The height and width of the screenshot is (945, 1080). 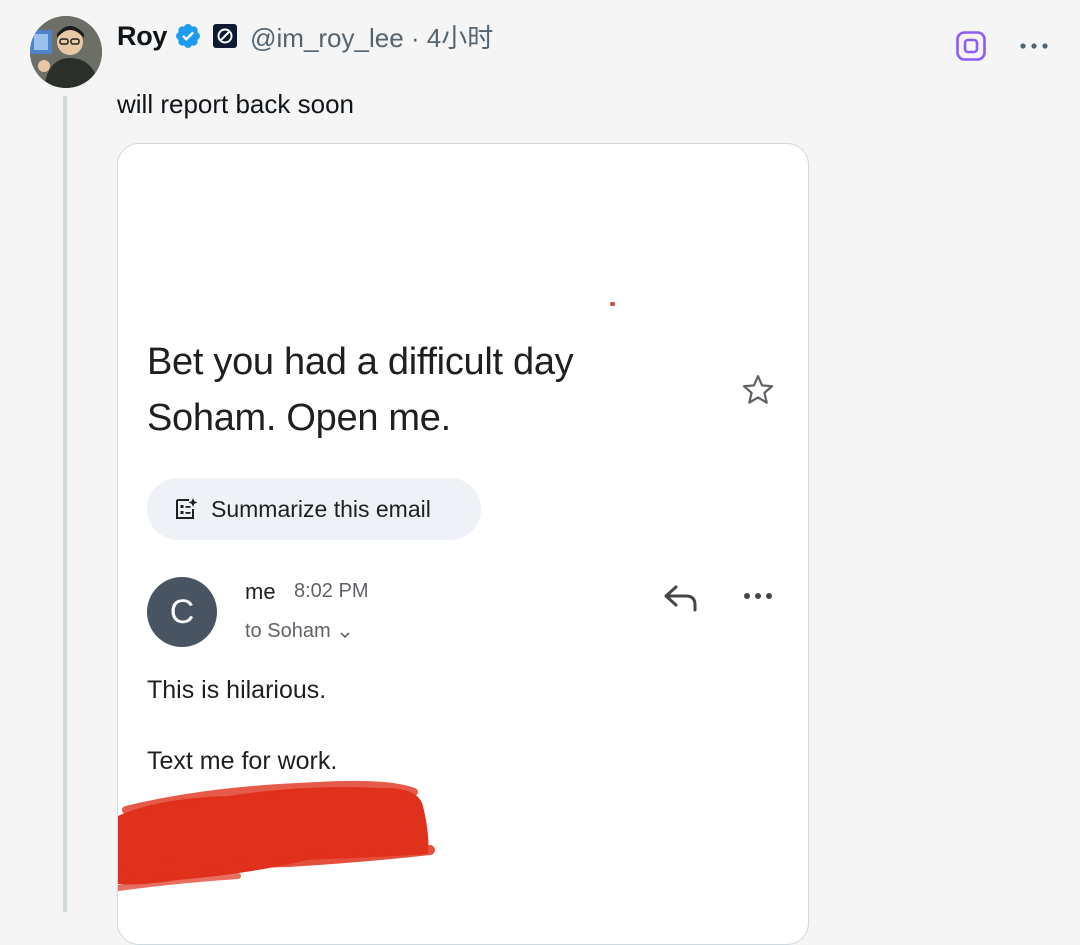 I want to click on grok-icon, so click(x=971, y=46).